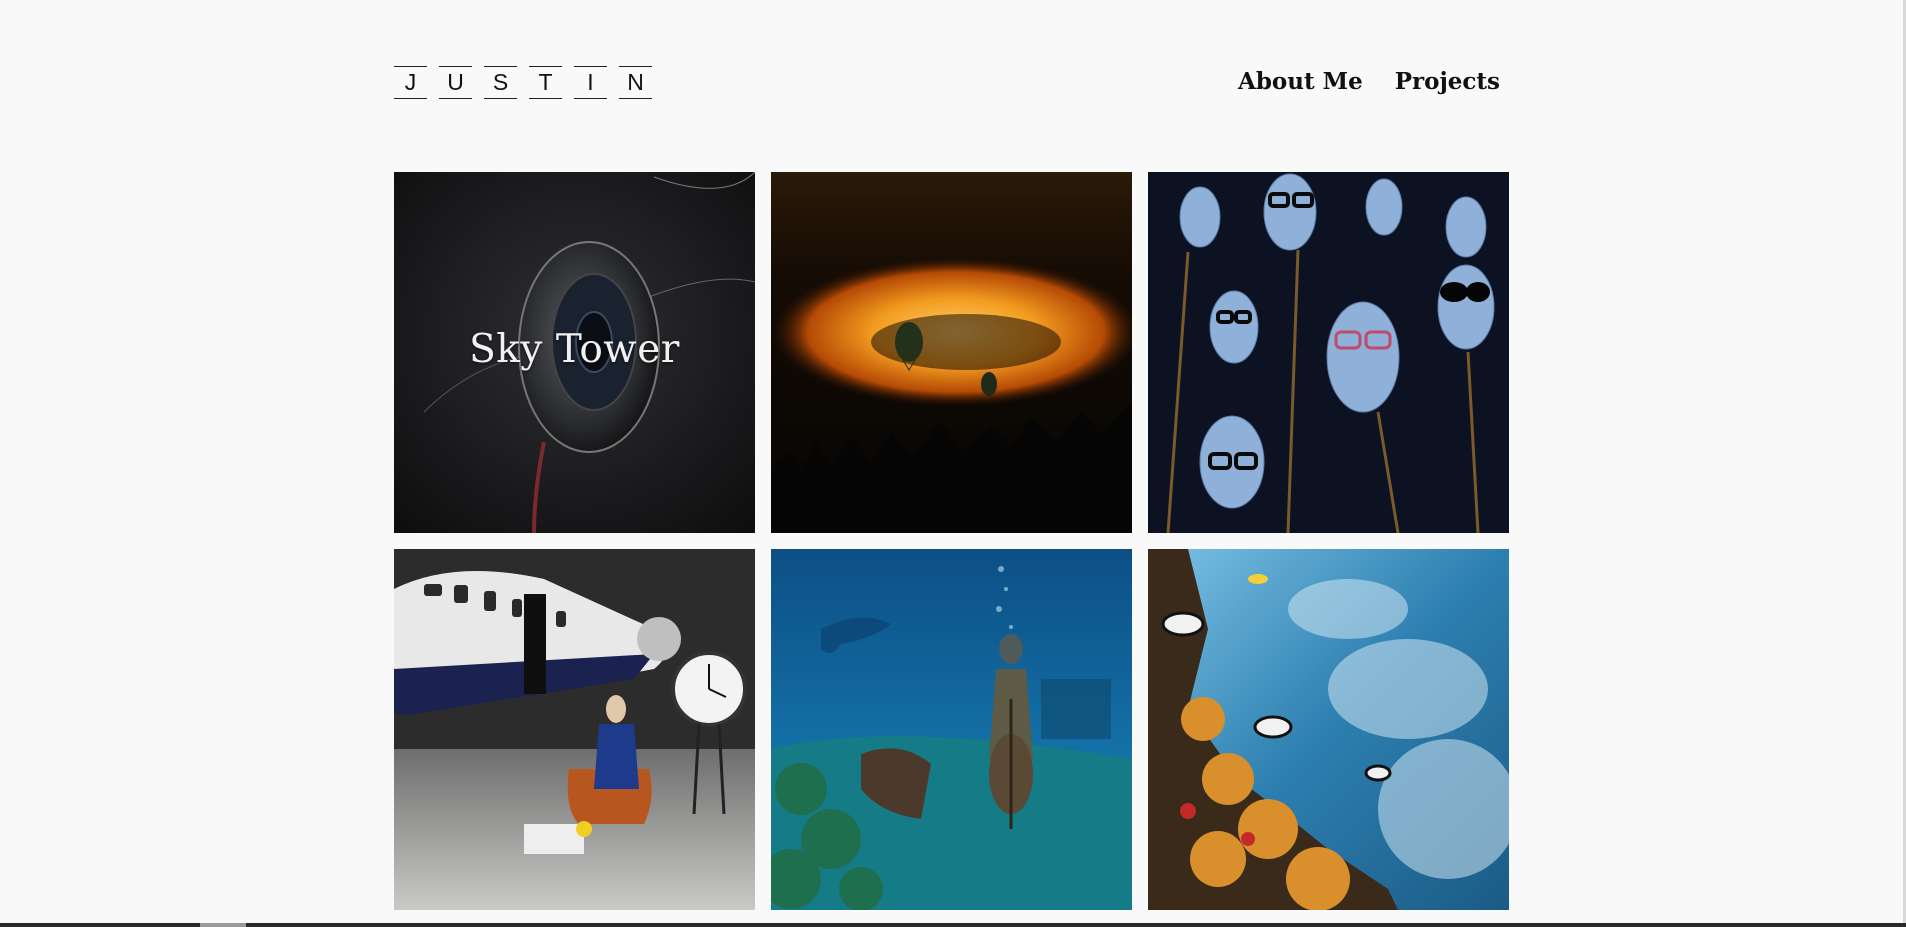 Image resolution: width=1906 pixels, height=927 pixels. I want to click on gallery-tile-underwater-cello, so click(951, 729).